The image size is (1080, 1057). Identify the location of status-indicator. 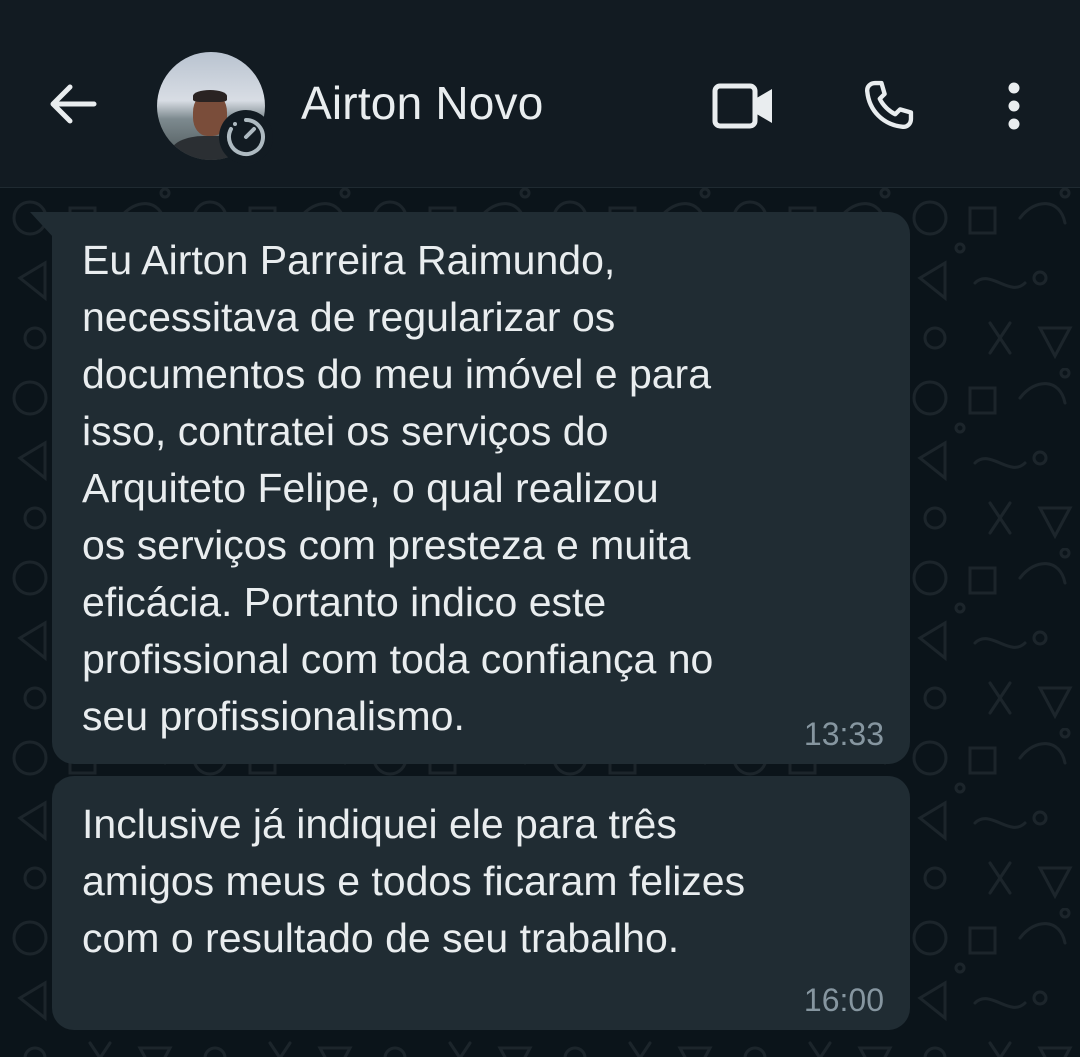
(246, 137).